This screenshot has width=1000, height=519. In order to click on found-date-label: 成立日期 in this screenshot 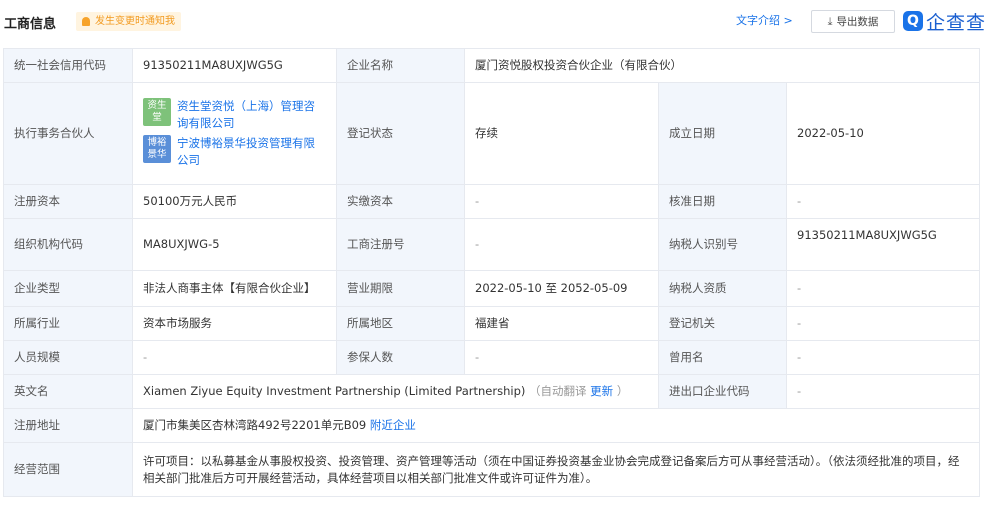, I will do `click(722, 133)`.